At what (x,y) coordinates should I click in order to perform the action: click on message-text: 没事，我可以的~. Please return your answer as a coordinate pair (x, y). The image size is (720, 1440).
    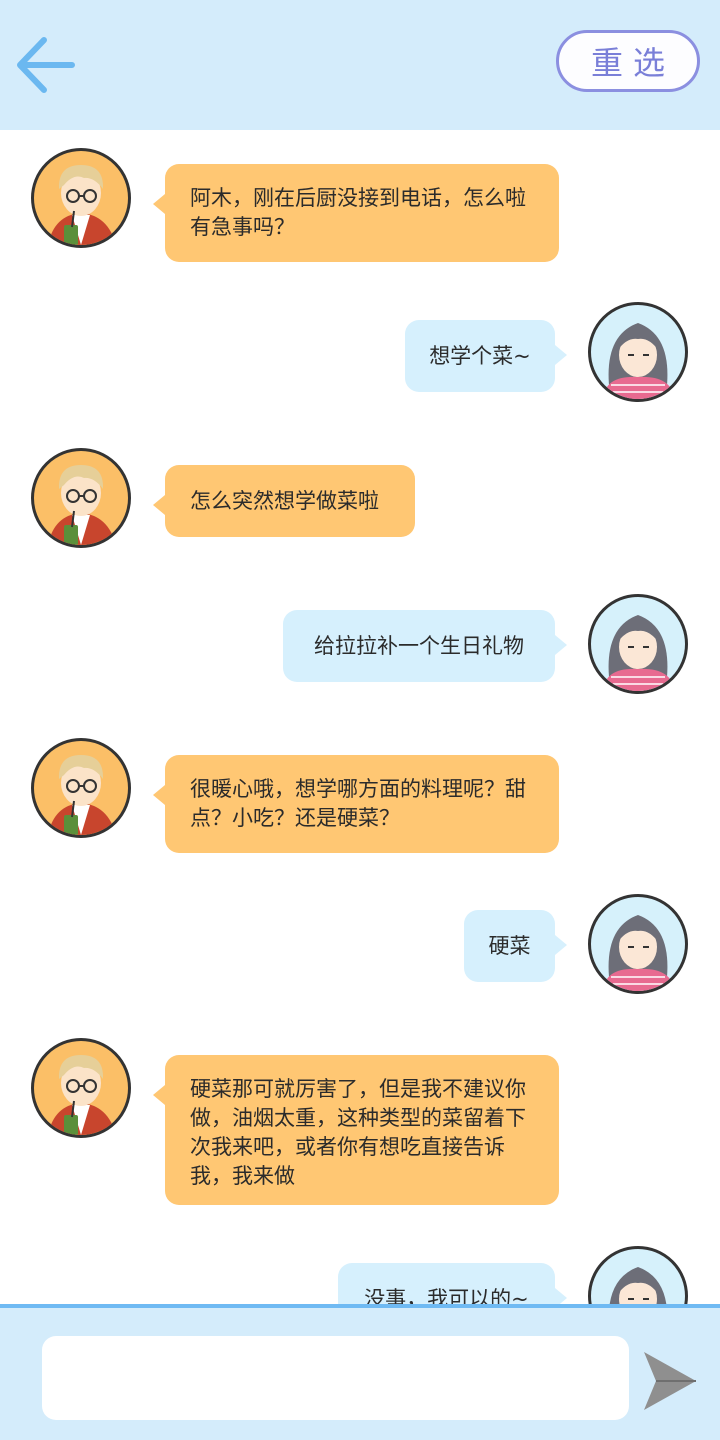
    Looking at the image, I should click on (446, 1295).